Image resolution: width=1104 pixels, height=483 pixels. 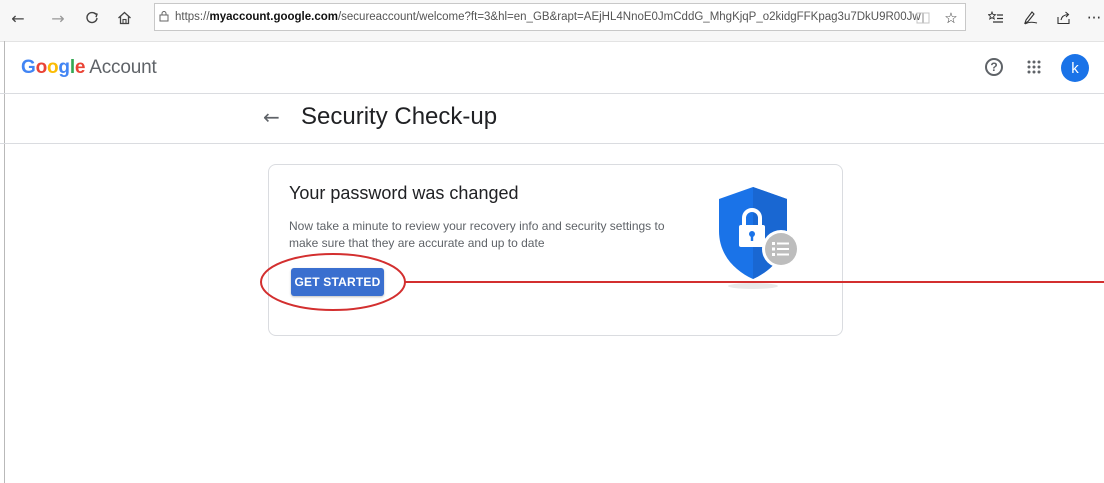 What do you see at coordinates (951, 18) in the screenshot?
I see `star-icon: ☆` at bounding box center [951, 18].